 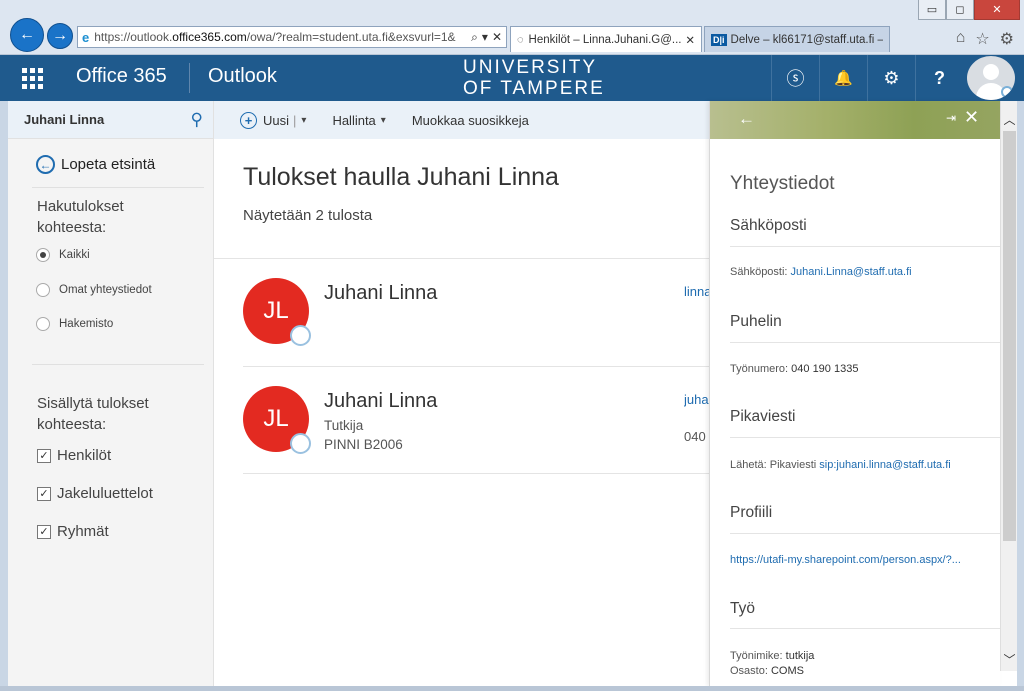 I want to click on include-results-title: Sisällytä tulokset kohteesta:, so click(x=93, y=414).